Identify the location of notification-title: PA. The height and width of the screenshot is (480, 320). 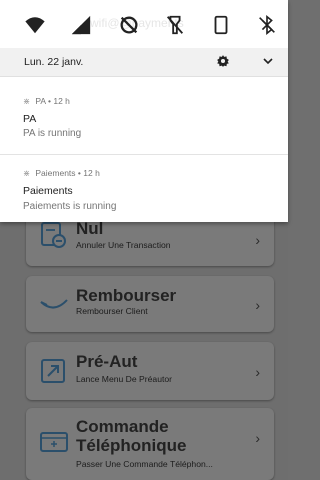
(30, 119).